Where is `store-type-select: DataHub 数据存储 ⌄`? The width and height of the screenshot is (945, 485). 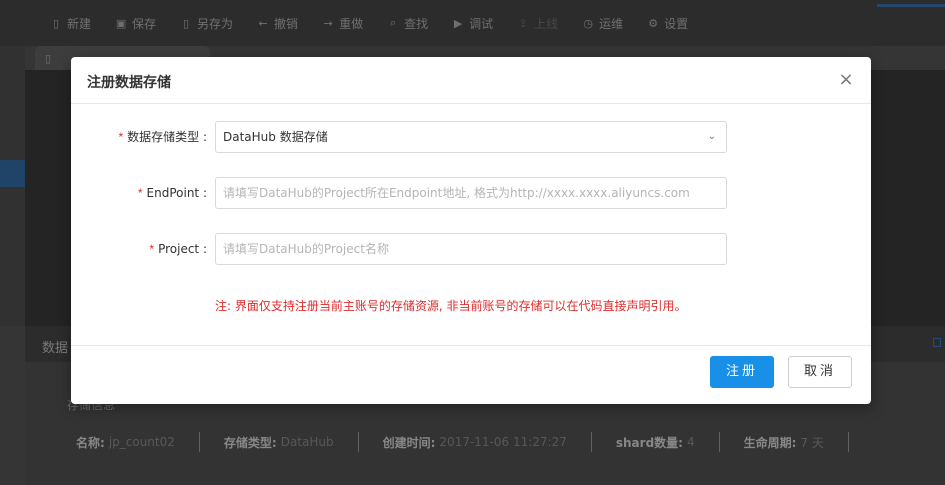
store-type-select: DataHub 数据存储 ⌄ is located at coordinates (471, 137).